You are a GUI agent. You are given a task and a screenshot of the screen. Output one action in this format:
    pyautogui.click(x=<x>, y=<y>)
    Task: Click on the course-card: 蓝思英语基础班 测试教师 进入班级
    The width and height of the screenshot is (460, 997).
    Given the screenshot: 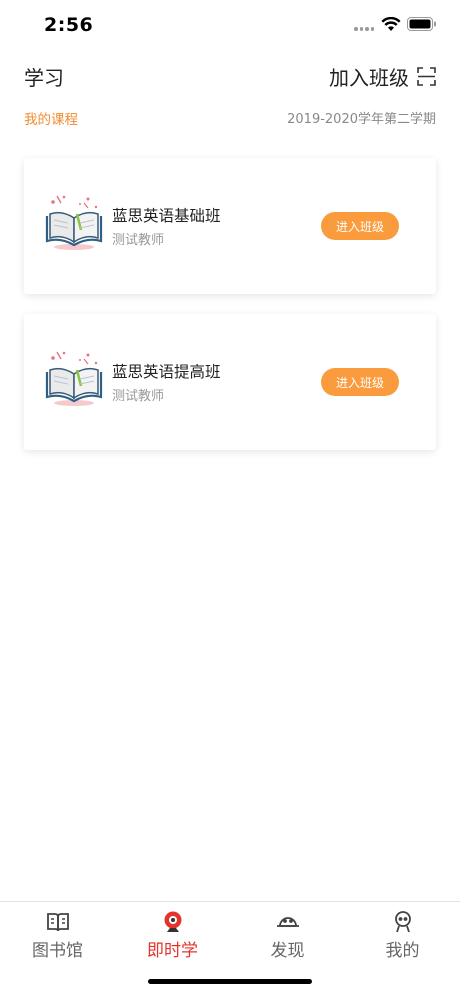 What is the action you would take?
    pyautogui.click(x=230, y=226)
    